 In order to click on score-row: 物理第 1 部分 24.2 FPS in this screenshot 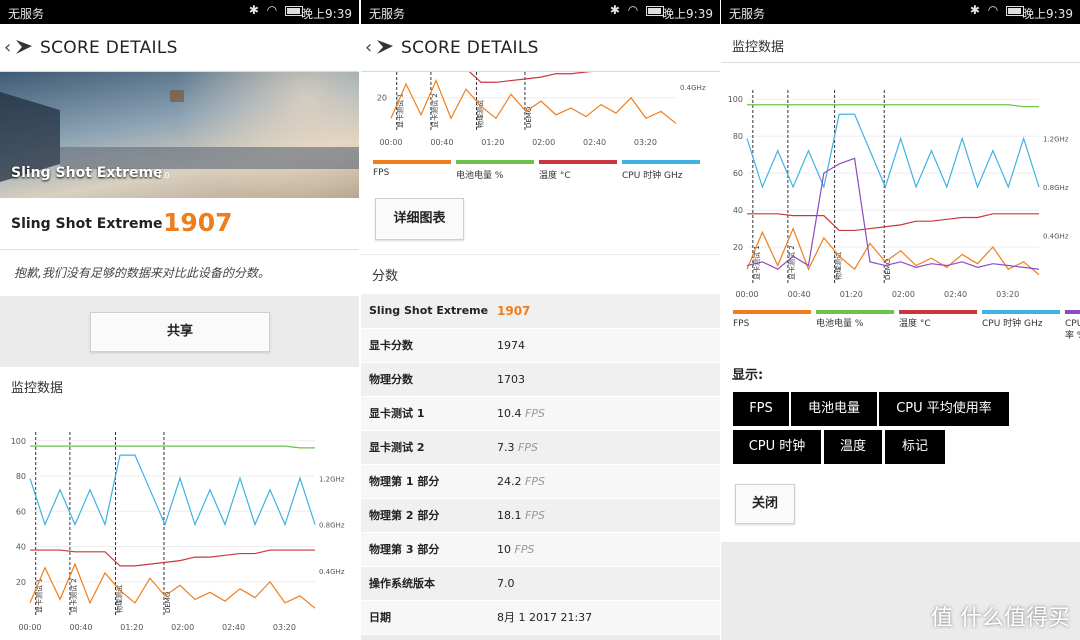, I will do `click(540, 481)`.